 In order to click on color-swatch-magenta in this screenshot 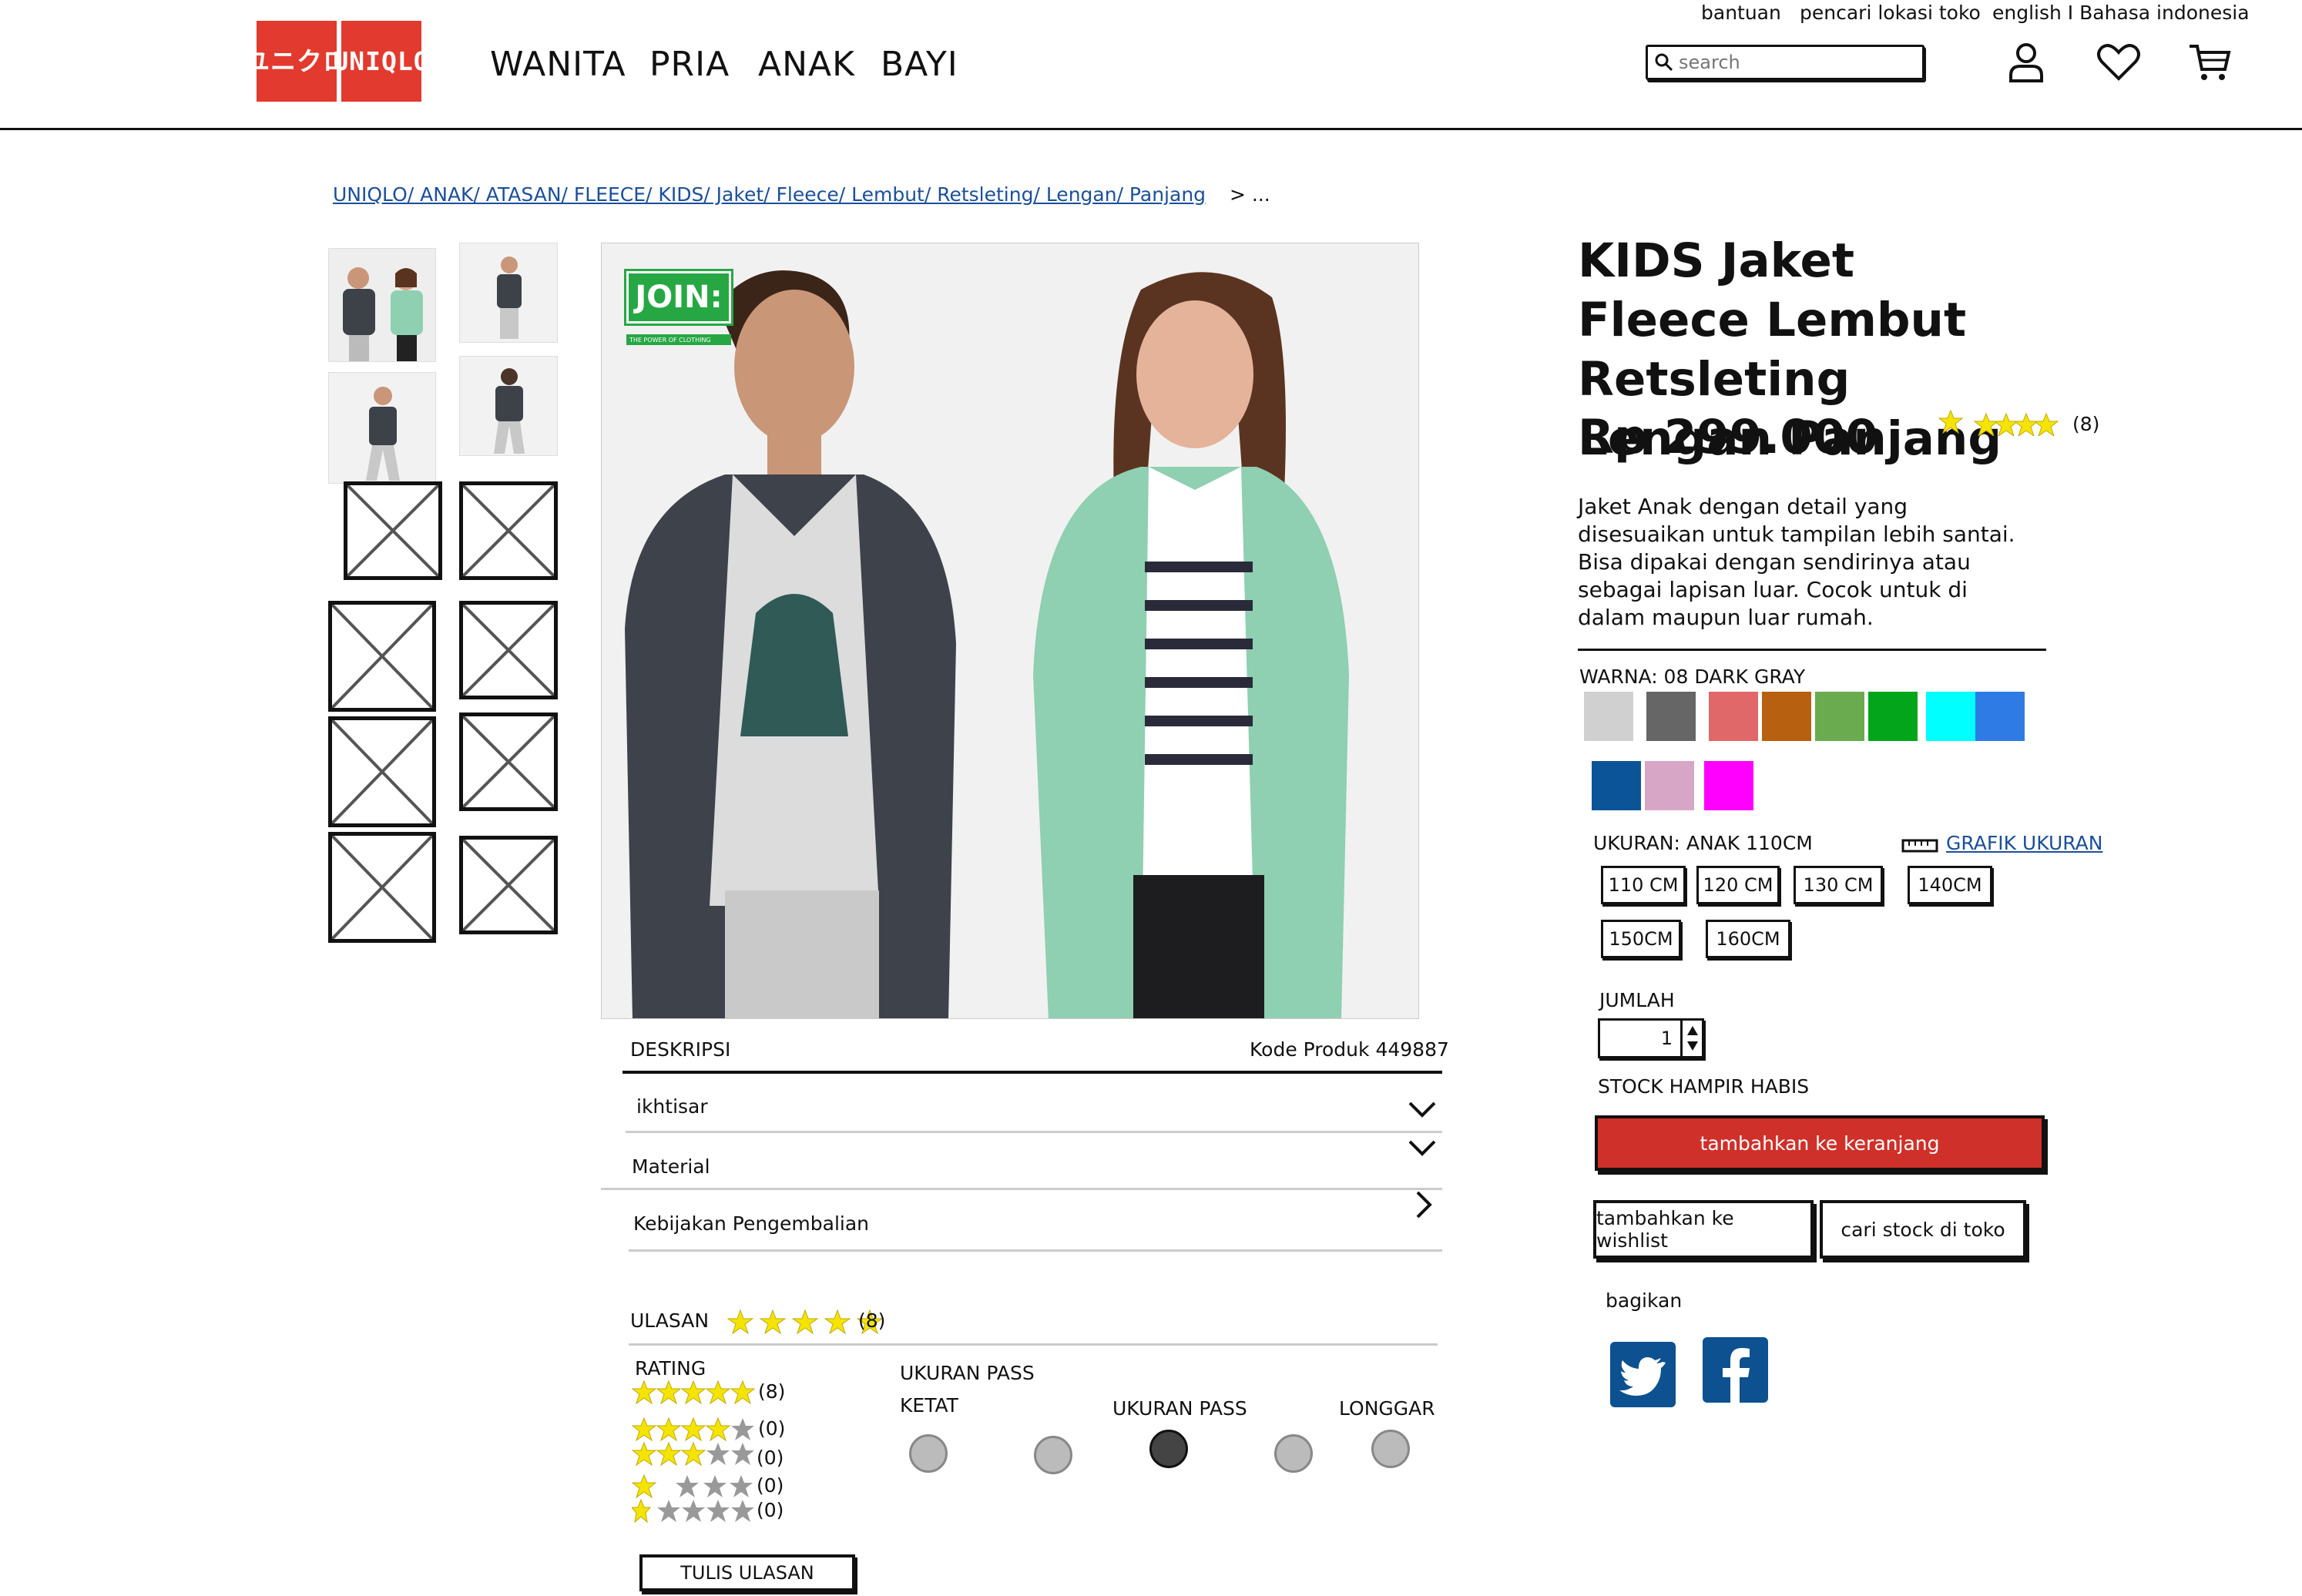, I will do `click(1728, 785)`.